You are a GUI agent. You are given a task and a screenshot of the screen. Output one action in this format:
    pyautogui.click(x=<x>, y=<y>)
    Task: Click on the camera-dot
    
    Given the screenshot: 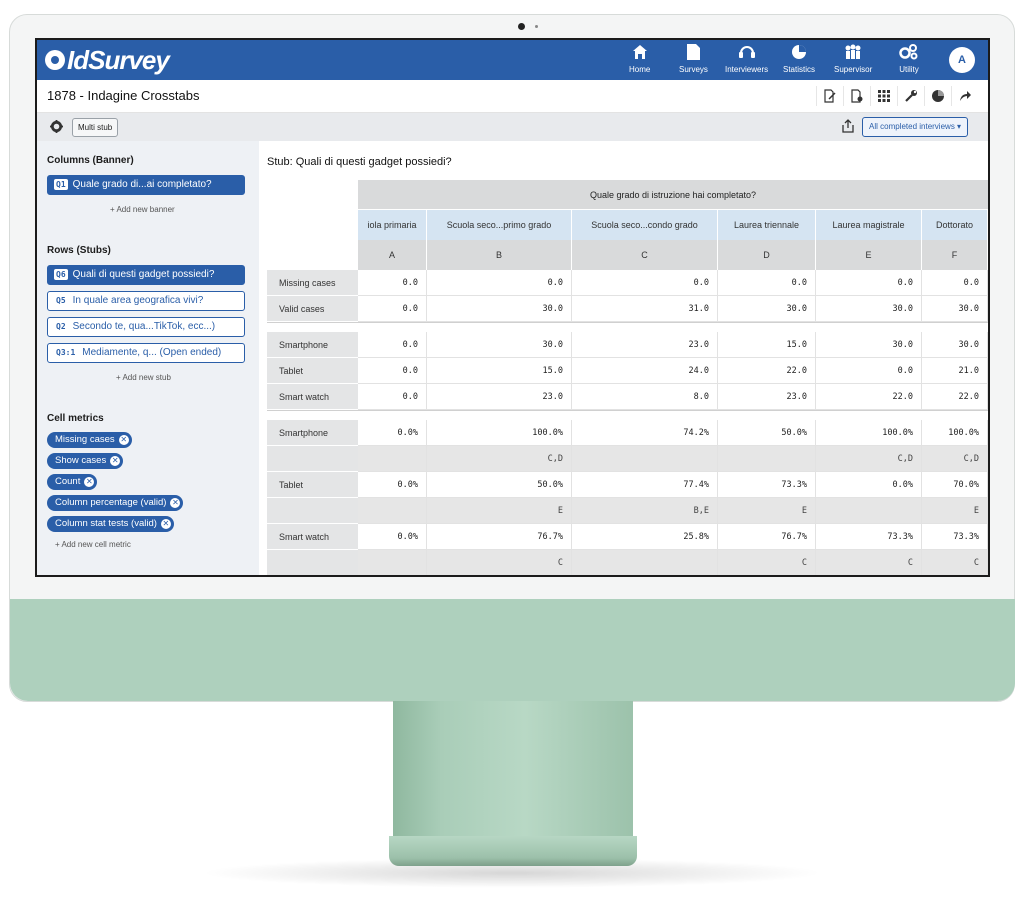 What is the action you would take?
    pyautogui.click(x=521, y=26)
    